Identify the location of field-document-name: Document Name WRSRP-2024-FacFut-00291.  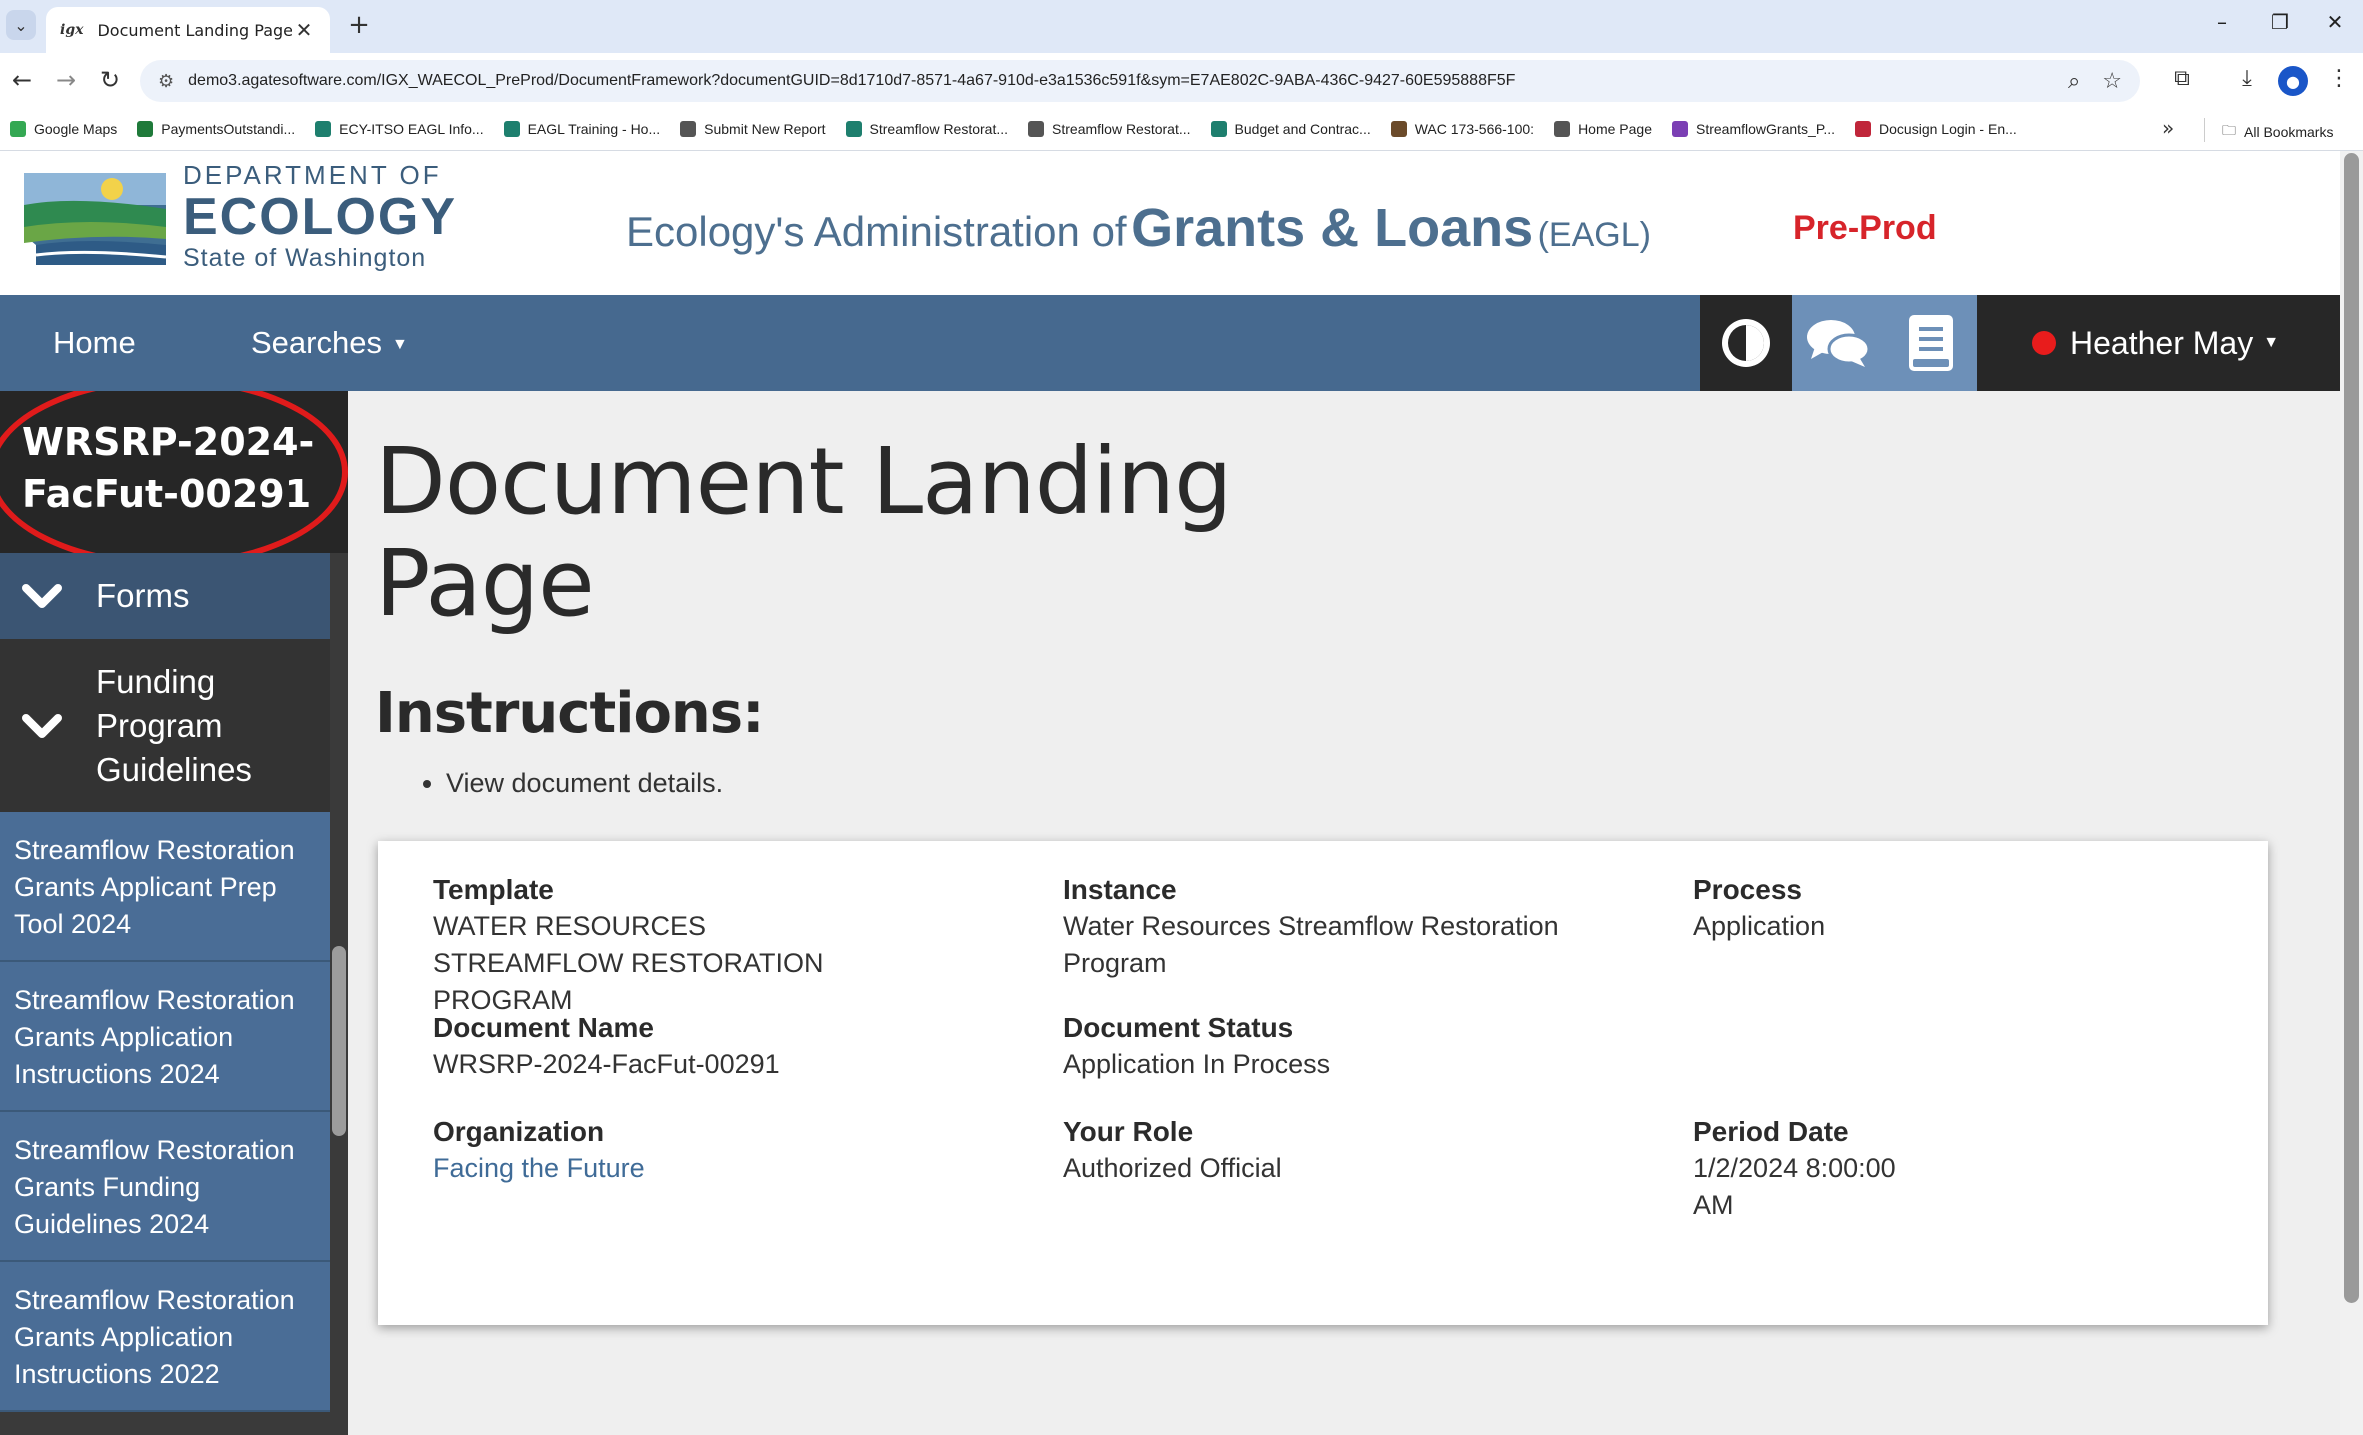
(693, 1046).